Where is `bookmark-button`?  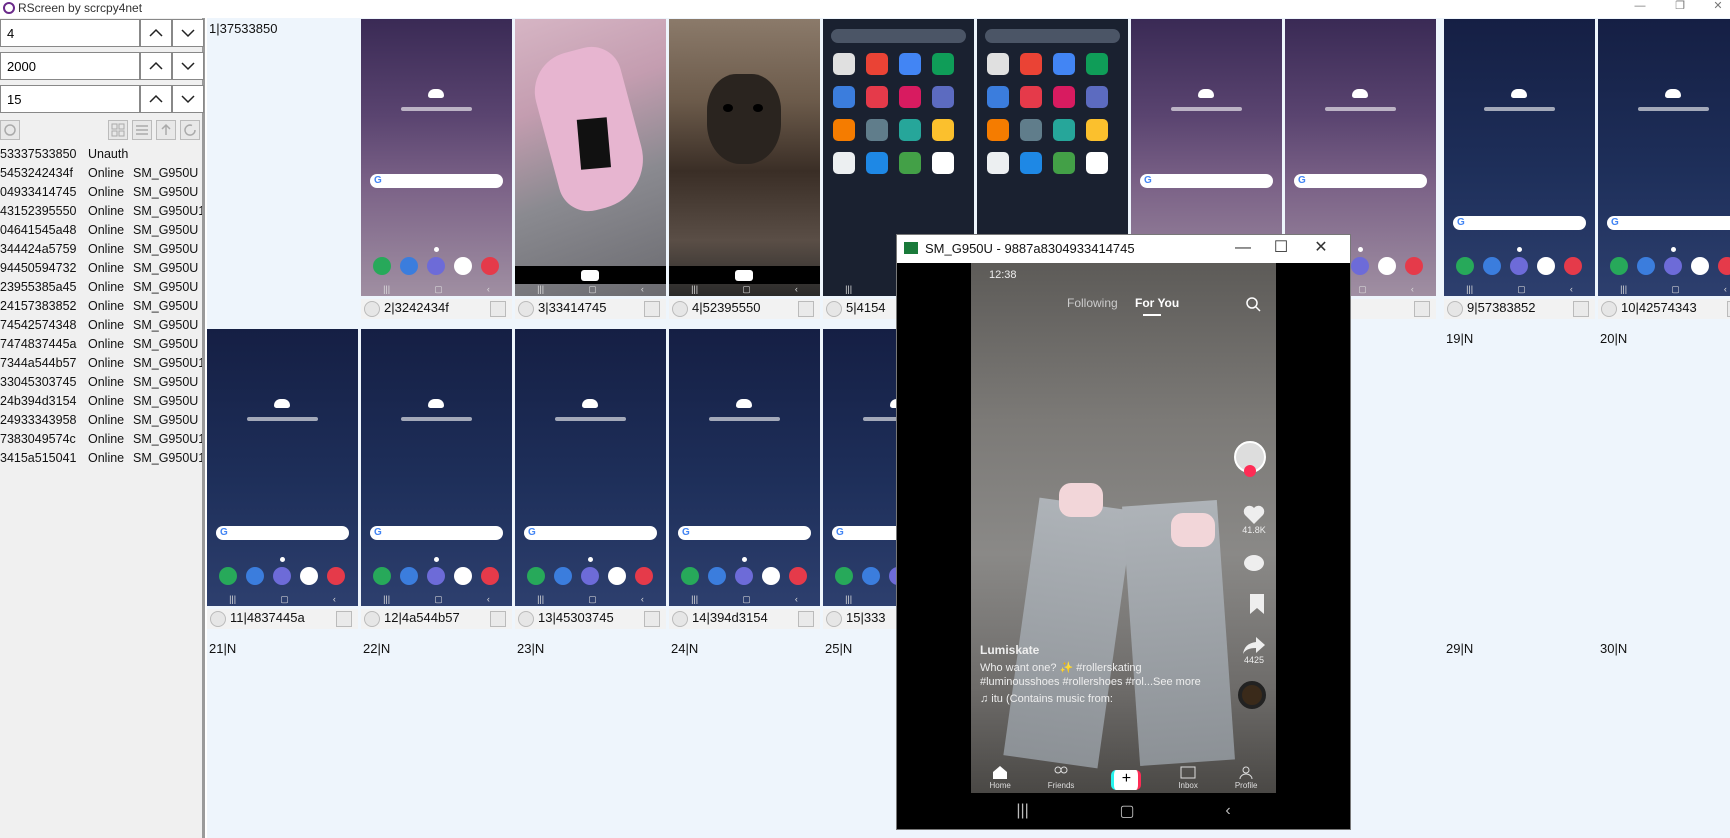 bookmark-button is located at coordinates (1257, 604).